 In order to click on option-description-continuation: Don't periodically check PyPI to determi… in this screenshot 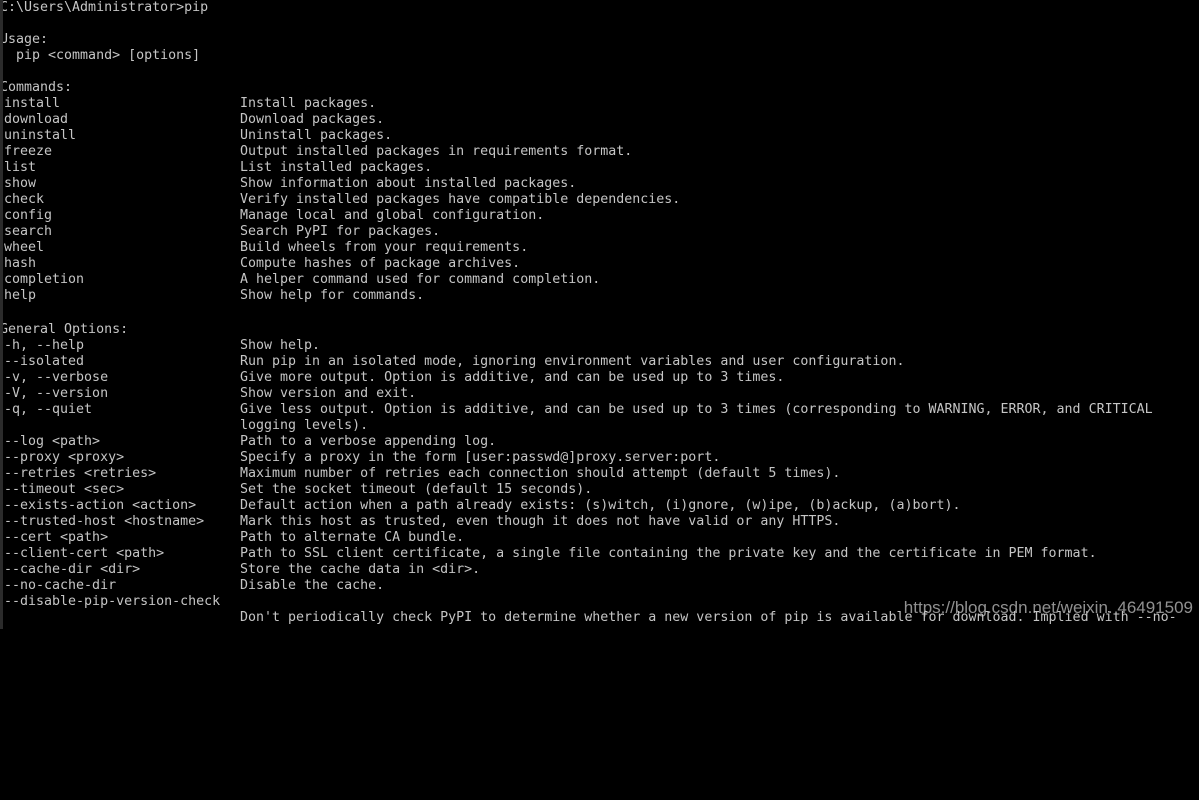, I will do `click(708, 617)`.